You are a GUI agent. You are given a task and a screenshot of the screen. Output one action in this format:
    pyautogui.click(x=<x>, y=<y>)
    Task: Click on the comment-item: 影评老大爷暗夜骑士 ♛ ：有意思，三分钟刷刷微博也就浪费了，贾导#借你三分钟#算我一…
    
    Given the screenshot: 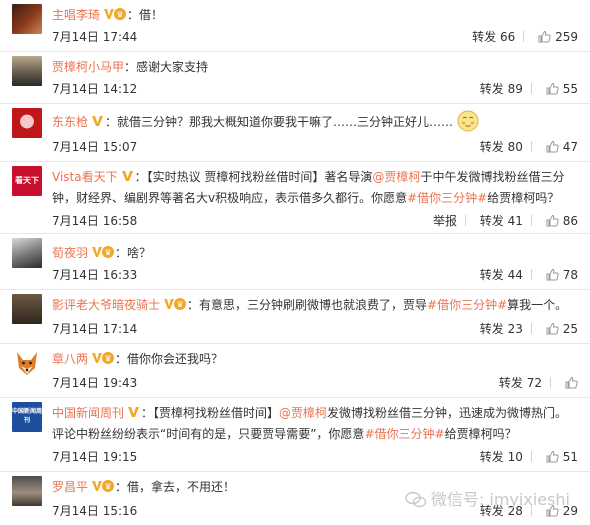 What is the action you would take?
    pyautogui.click(x=295, y=317)
    